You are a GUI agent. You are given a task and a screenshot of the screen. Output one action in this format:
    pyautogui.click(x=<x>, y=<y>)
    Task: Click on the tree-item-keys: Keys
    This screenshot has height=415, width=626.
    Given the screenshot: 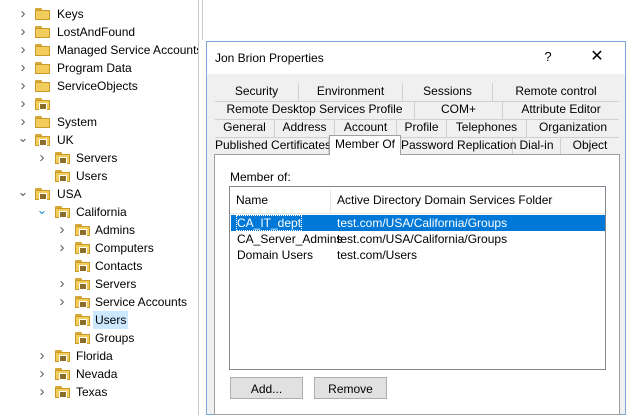 What is the action you would take?
    pyautogui.click(x=99, y=14)
    